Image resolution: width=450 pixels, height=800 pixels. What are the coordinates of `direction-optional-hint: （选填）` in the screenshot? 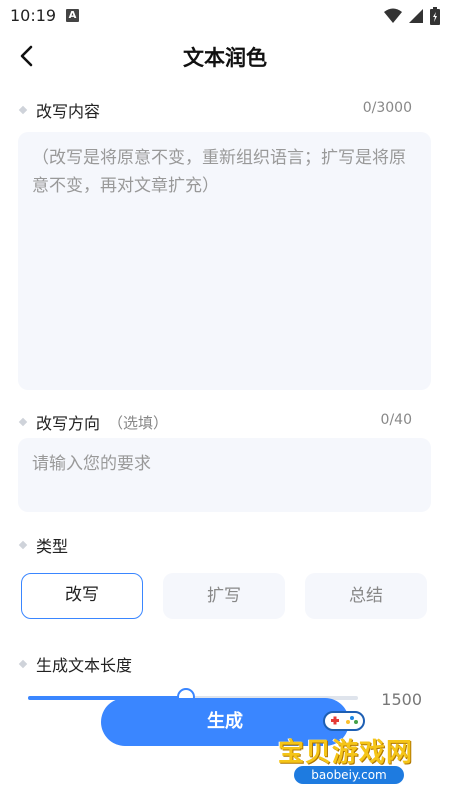 It's located at (138, 422).